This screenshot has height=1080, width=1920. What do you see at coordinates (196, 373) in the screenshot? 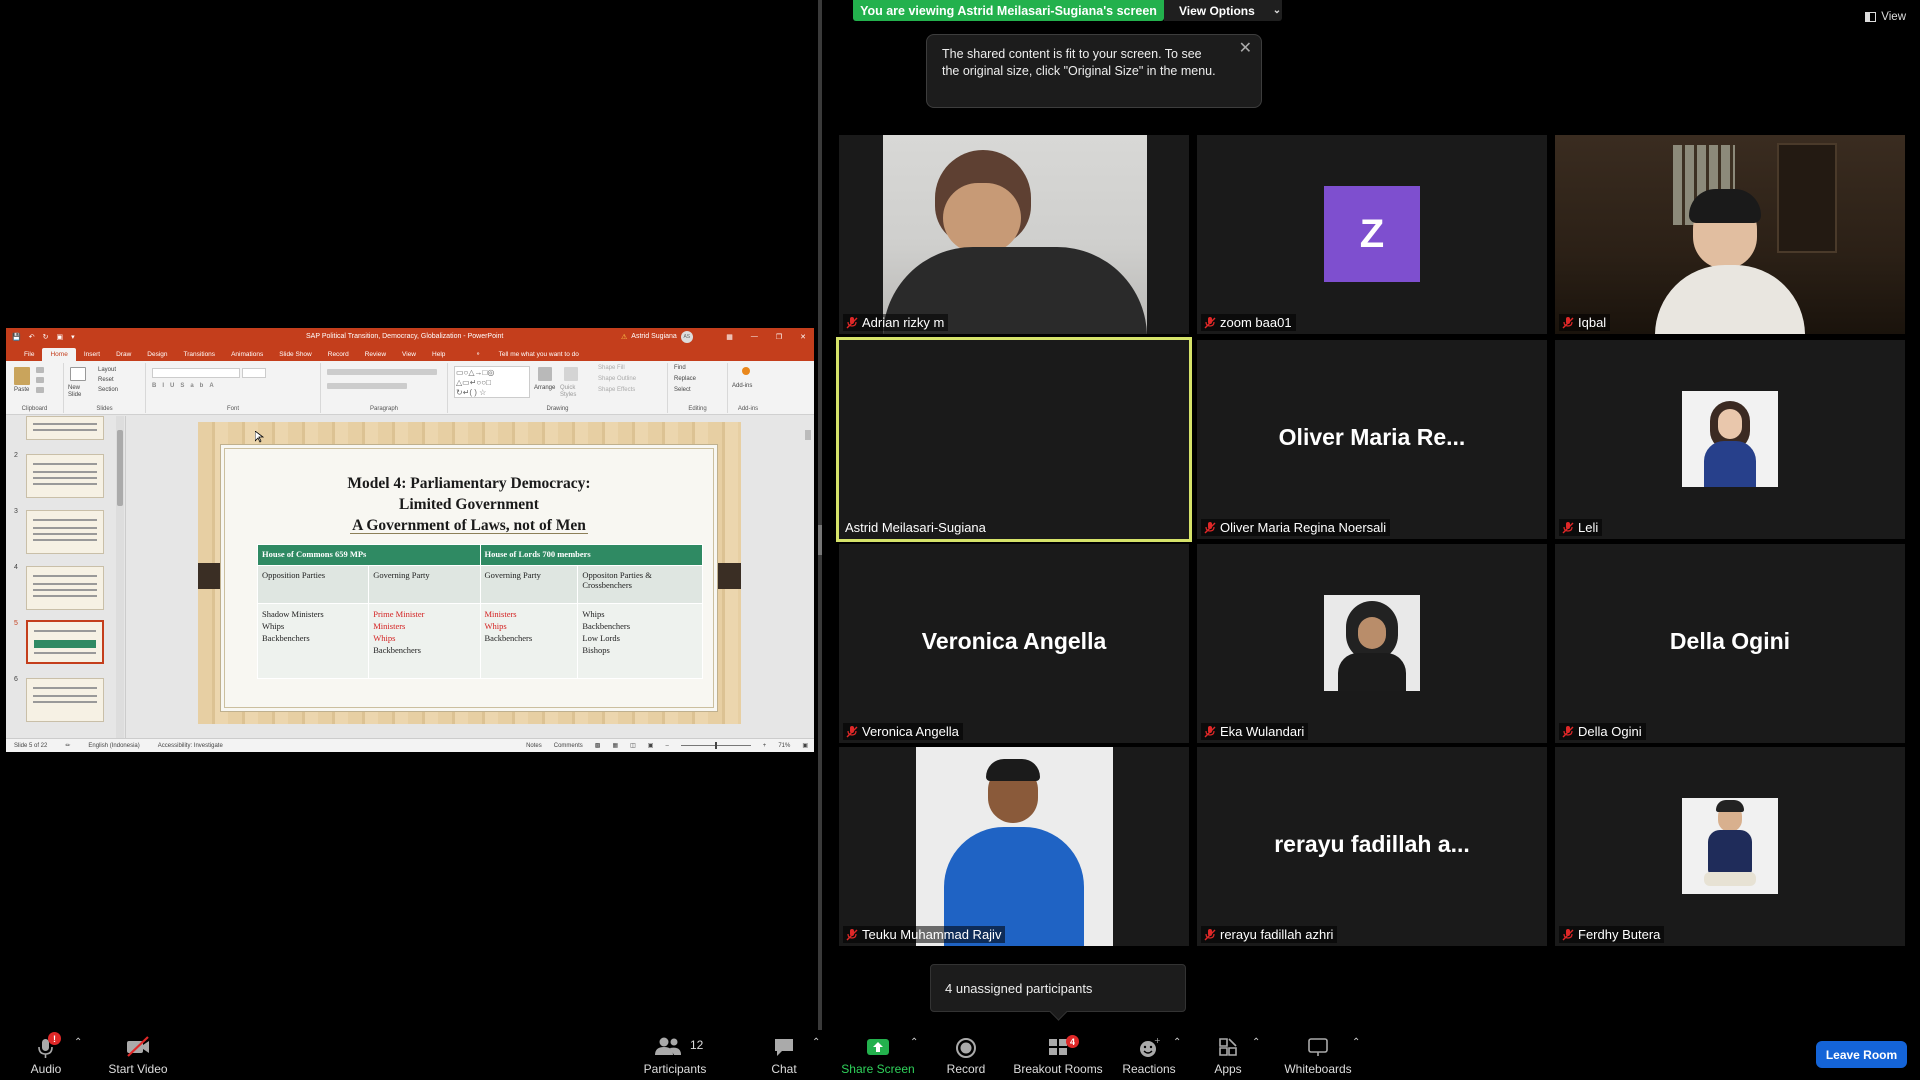
I see `font-name-box` at bounding box center [196, 373].